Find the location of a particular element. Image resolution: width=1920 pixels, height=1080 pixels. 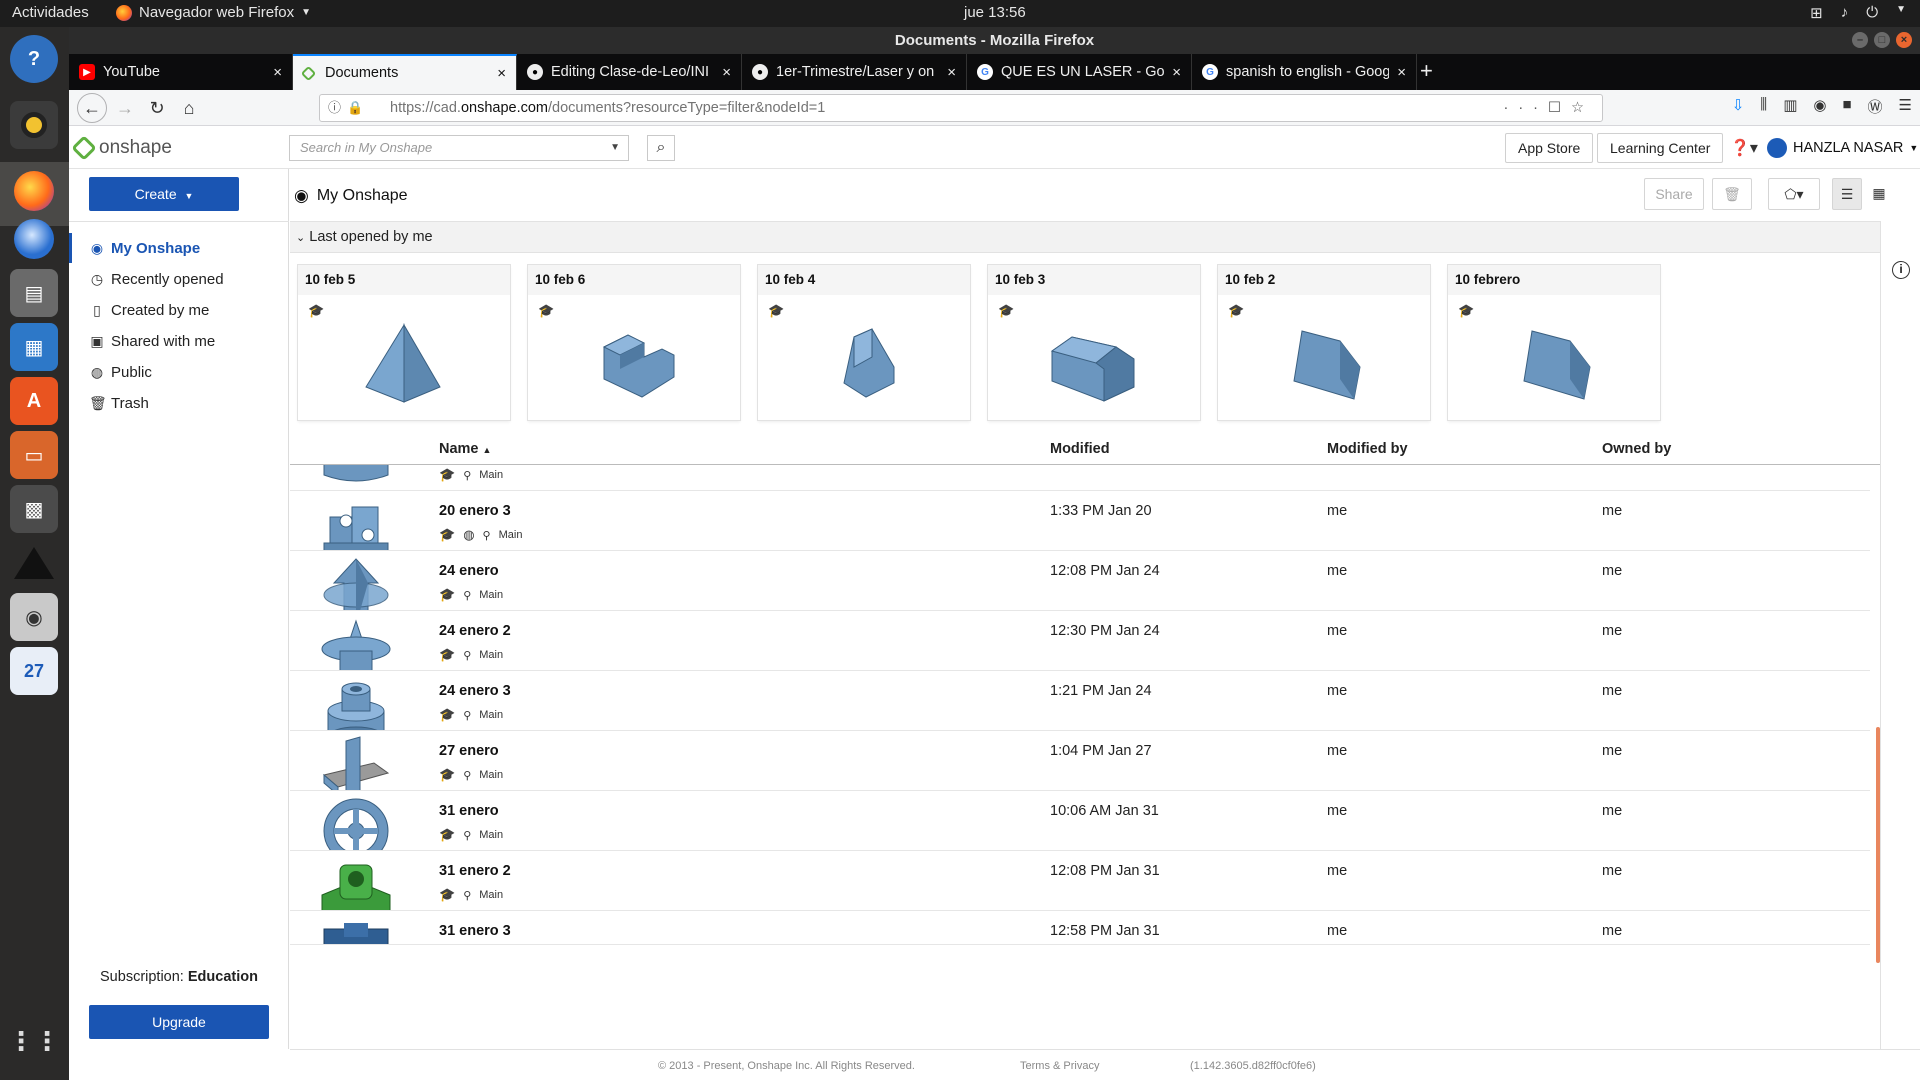

tab-google-laser: G QUE ES UN LASER - Goog × is located at coordinates (1079, 72).